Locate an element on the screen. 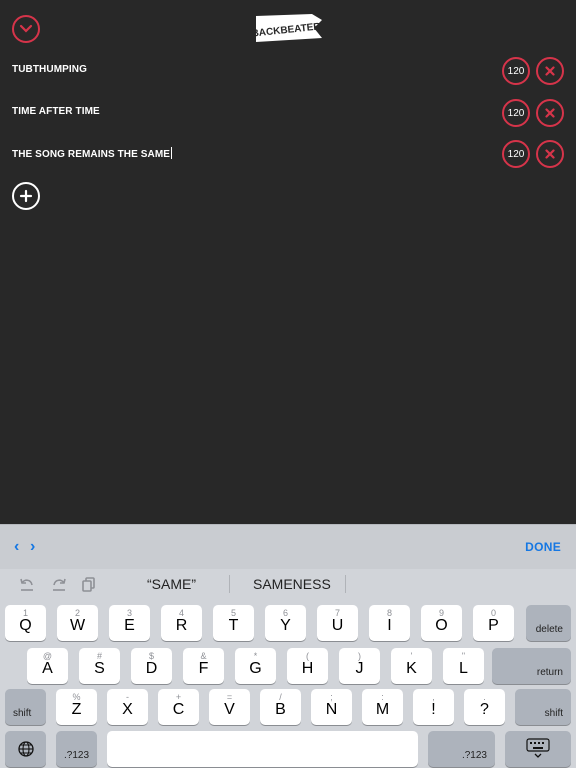 Image resolution: width=576 pixels, height=768 pixels. key-l: " L is located at coordinates (463, 666).